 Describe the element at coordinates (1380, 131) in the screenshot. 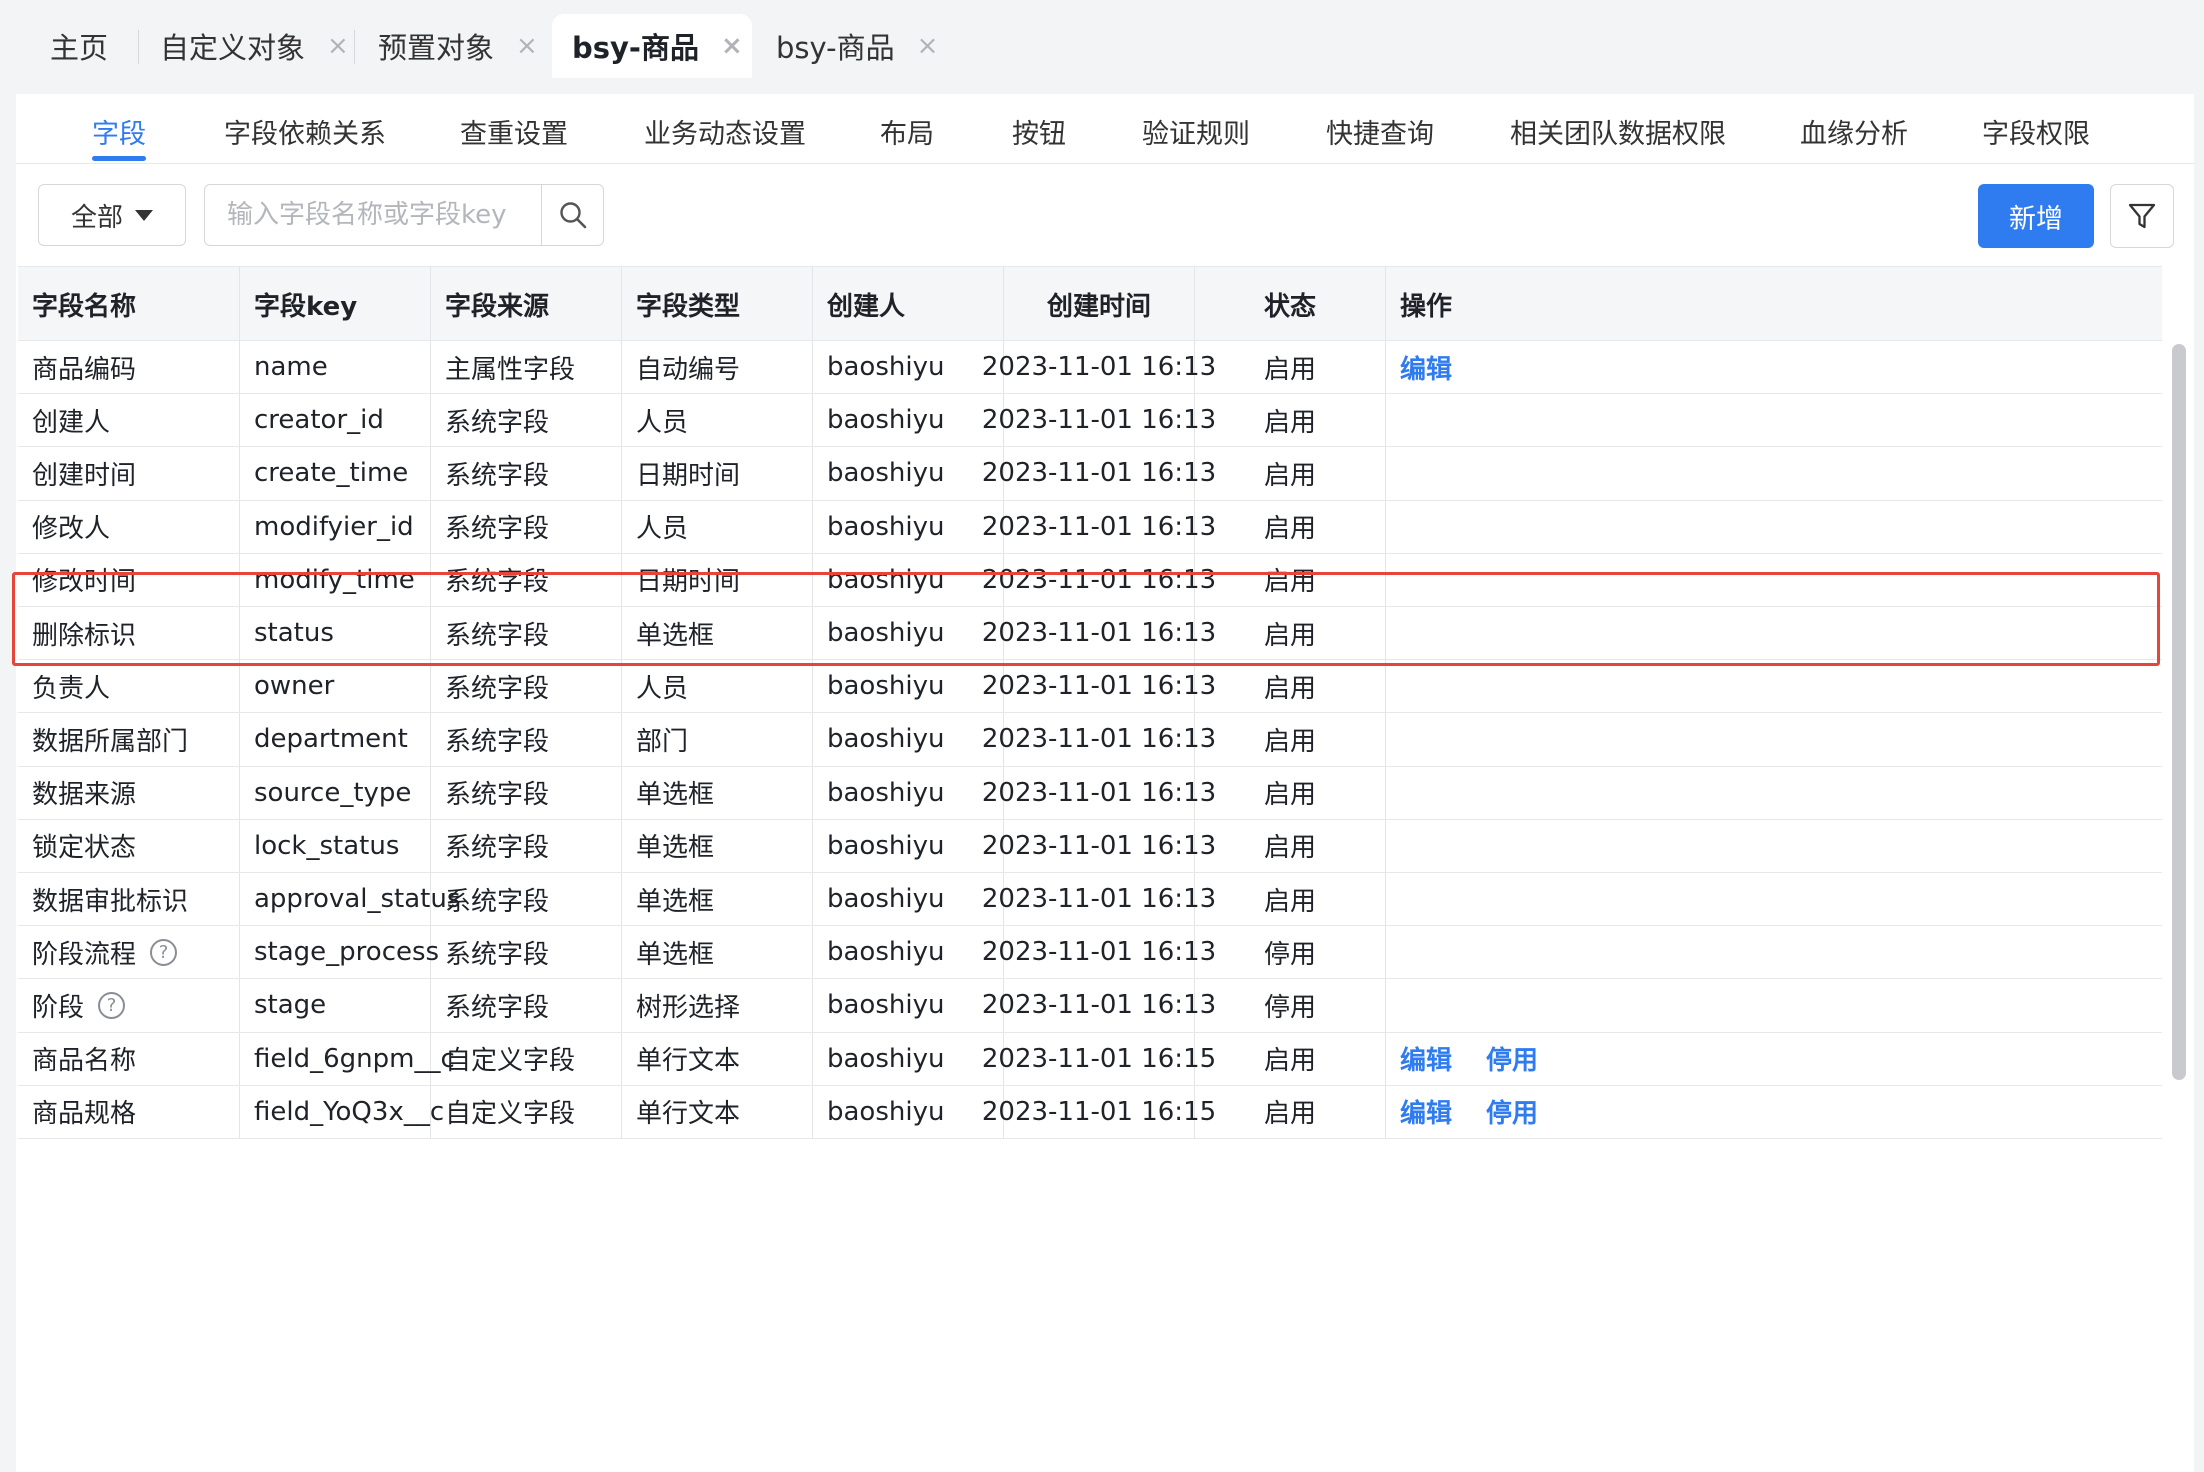

I see `tab-quick-query: 快捷查询` at that location.